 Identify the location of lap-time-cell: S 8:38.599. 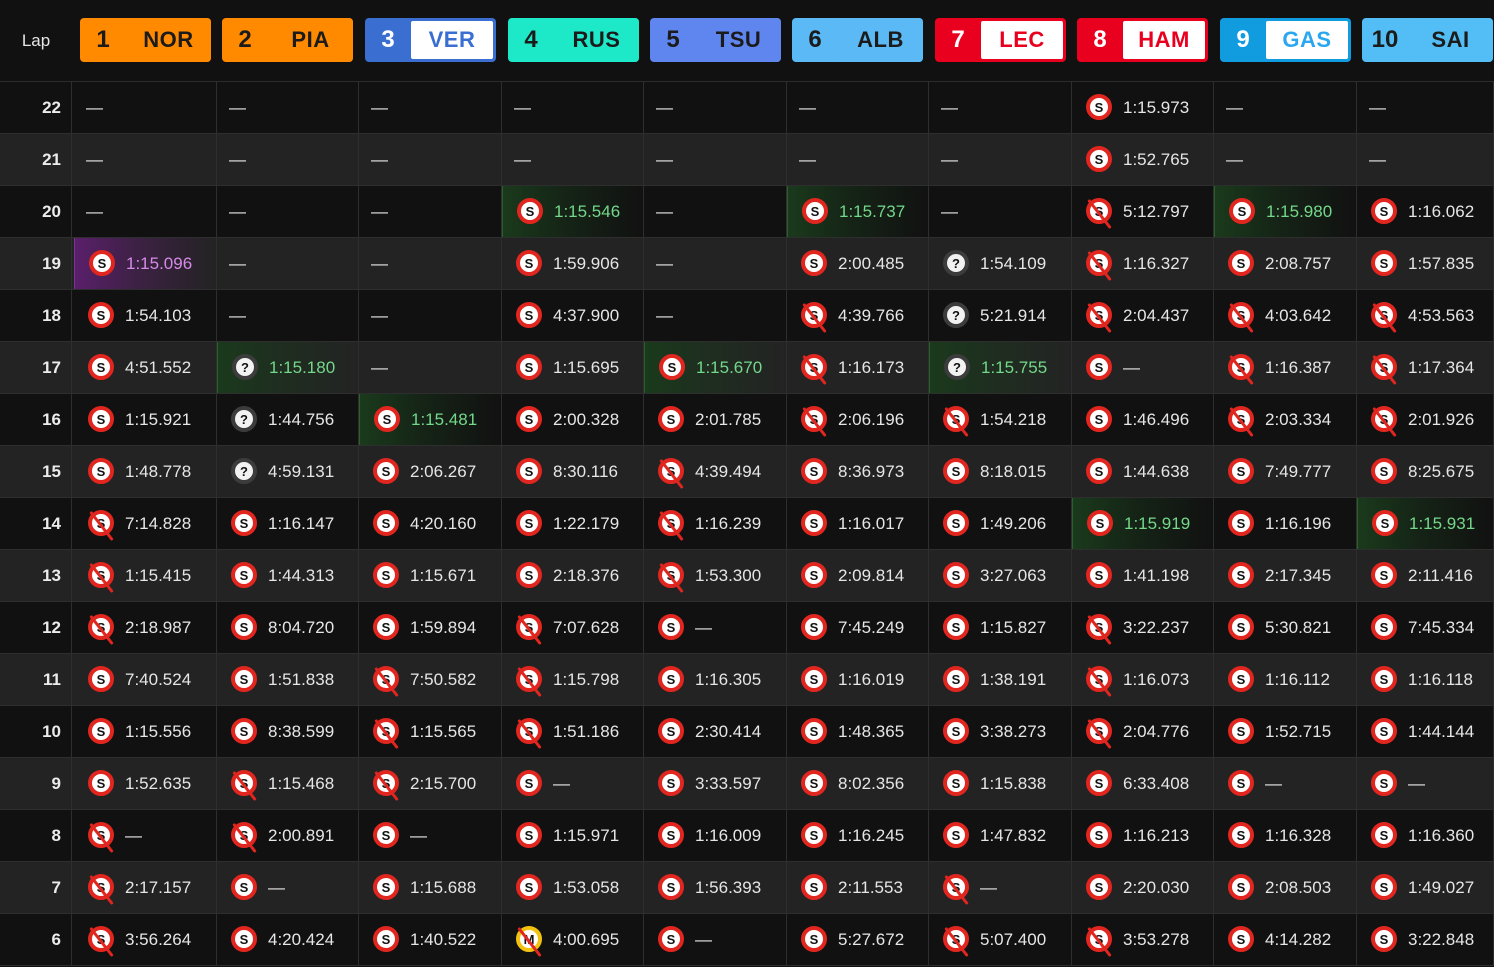
(288, 731).